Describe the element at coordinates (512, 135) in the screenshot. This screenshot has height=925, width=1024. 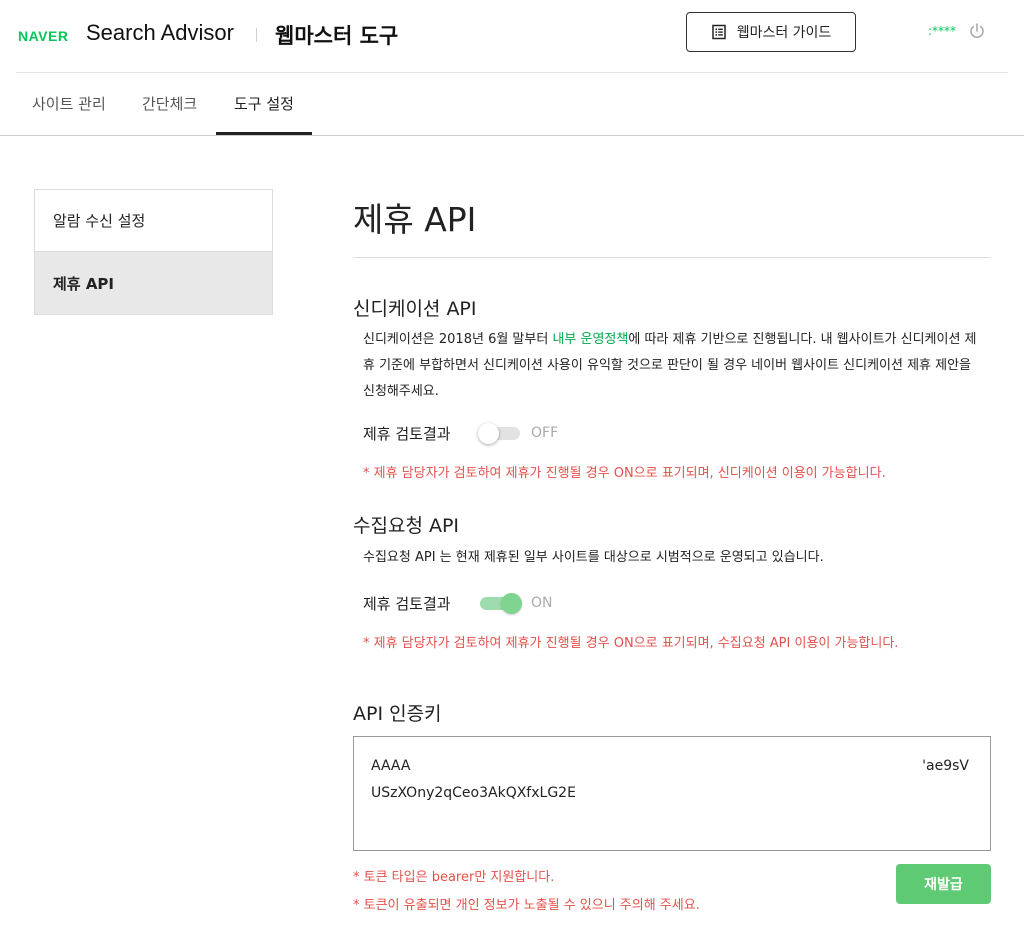
I see `tabs-divider-line` at that location.